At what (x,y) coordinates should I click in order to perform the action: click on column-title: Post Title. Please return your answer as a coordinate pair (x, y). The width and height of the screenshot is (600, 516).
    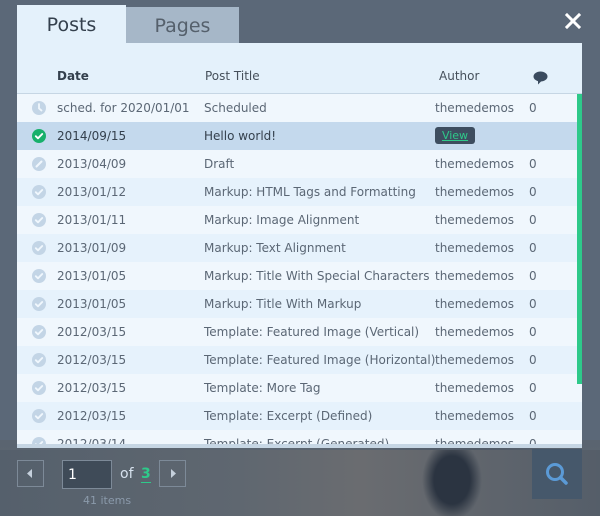
    Looking at the image, I should click on (232, 76).